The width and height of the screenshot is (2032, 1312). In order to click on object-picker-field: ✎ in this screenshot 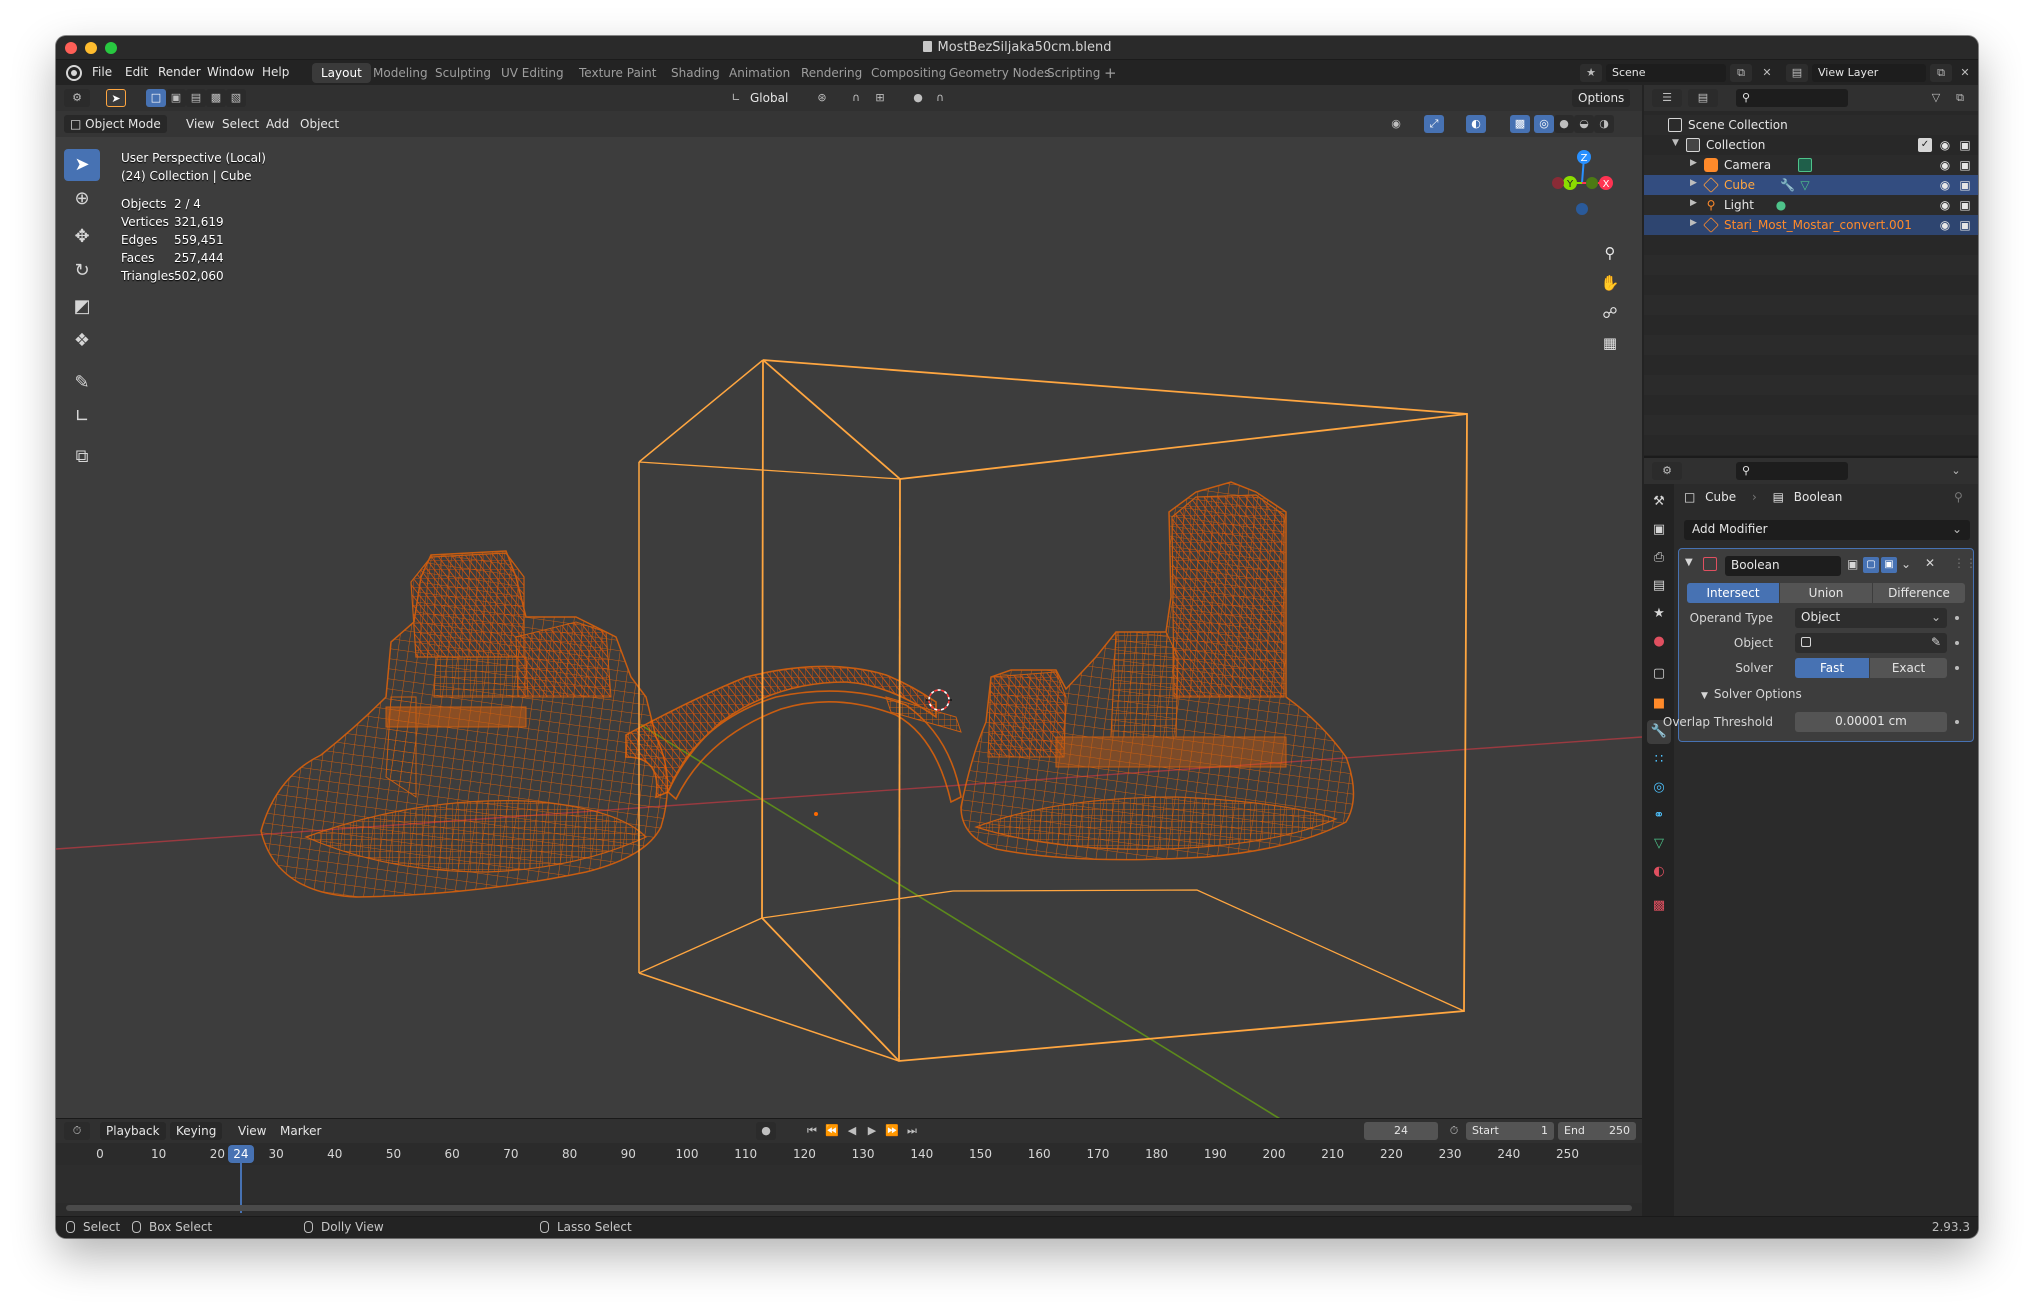, I will do `click(1871, 643)`.